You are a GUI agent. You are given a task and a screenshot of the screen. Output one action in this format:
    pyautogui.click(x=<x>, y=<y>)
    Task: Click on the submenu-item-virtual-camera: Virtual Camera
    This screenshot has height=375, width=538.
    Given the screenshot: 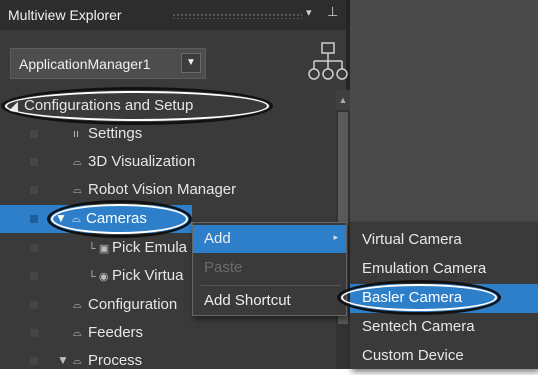 What is the action you would take?
    pyautogui.click(x=444, y=240)
    